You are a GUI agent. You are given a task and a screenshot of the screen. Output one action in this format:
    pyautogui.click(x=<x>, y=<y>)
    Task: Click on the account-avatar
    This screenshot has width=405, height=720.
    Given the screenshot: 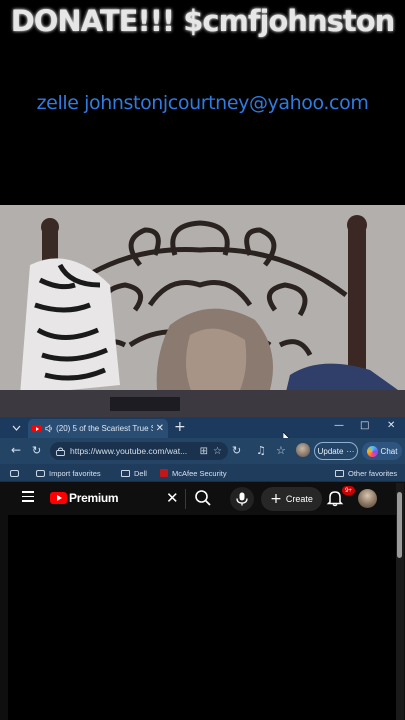 What is the action you would take?
    pyautogui.click(x=367, y=498)
    